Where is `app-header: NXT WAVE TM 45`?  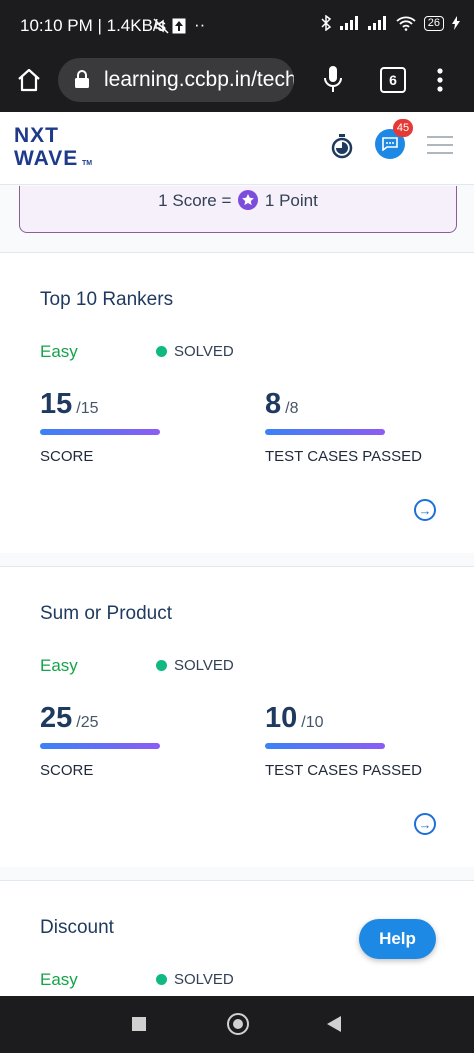
app-header: NXT WAVE TM 45 is located at coordinates (237, 148).